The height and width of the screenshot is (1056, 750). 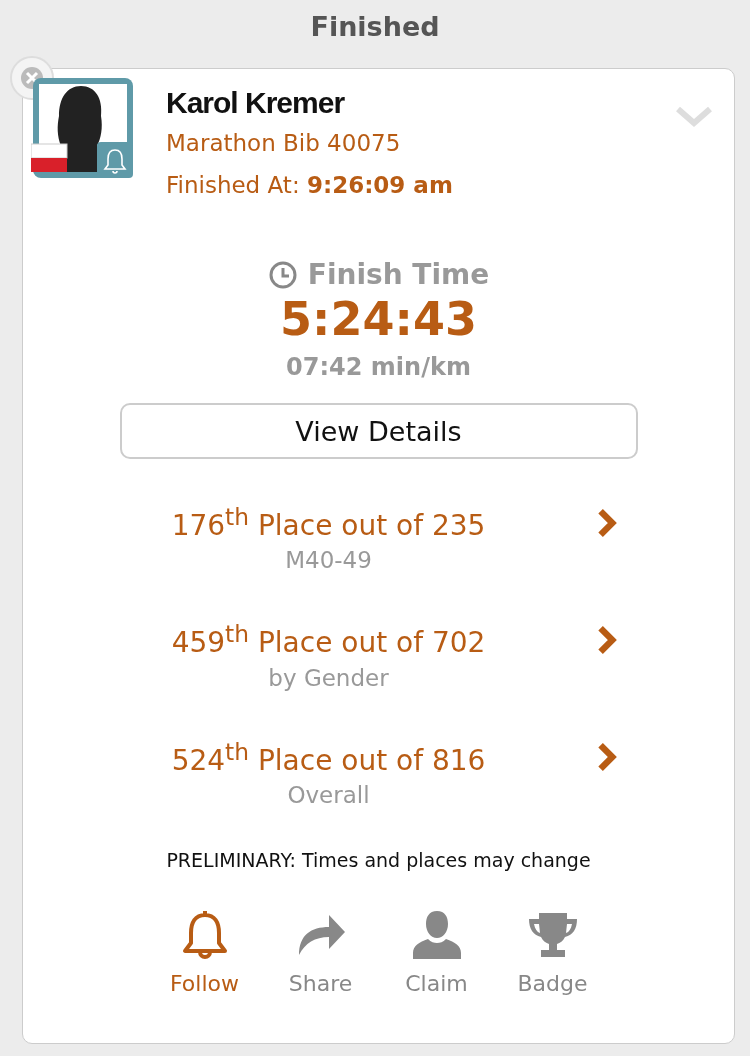 I want to click on place-text: 459$^{th}$ Place out of 702, so click(x=328, y=640).